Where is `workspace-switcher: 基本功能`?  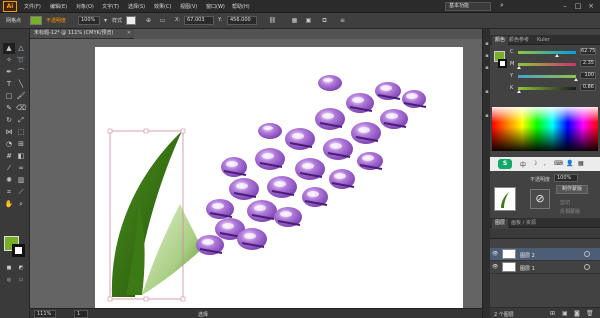 workspace-switcher: 基本功能 is located at coordinates (468, 6).